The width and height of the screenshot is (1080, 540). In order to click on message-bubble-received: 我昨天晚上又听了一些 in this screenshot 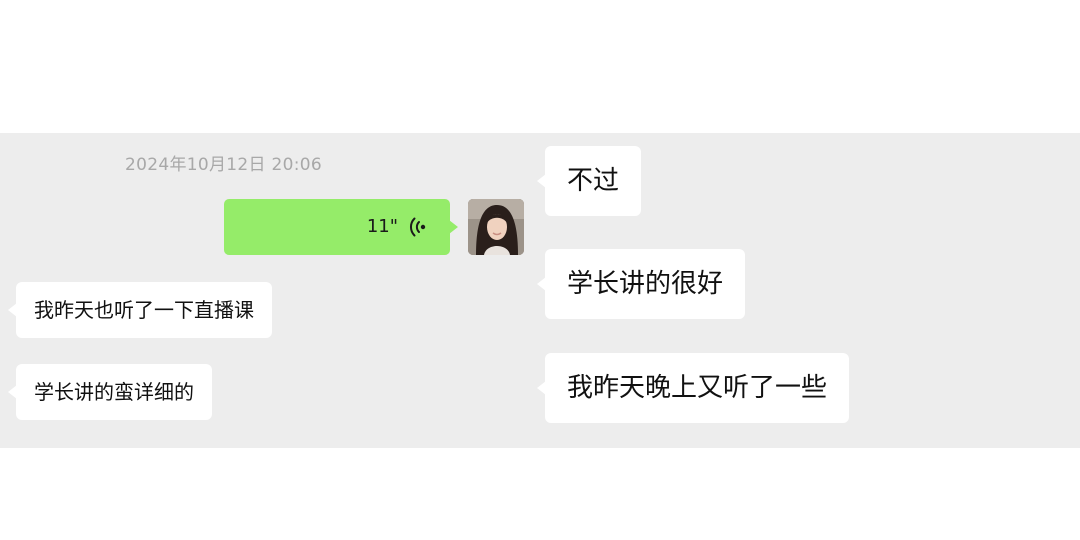, I will do `click(693, 388)`.